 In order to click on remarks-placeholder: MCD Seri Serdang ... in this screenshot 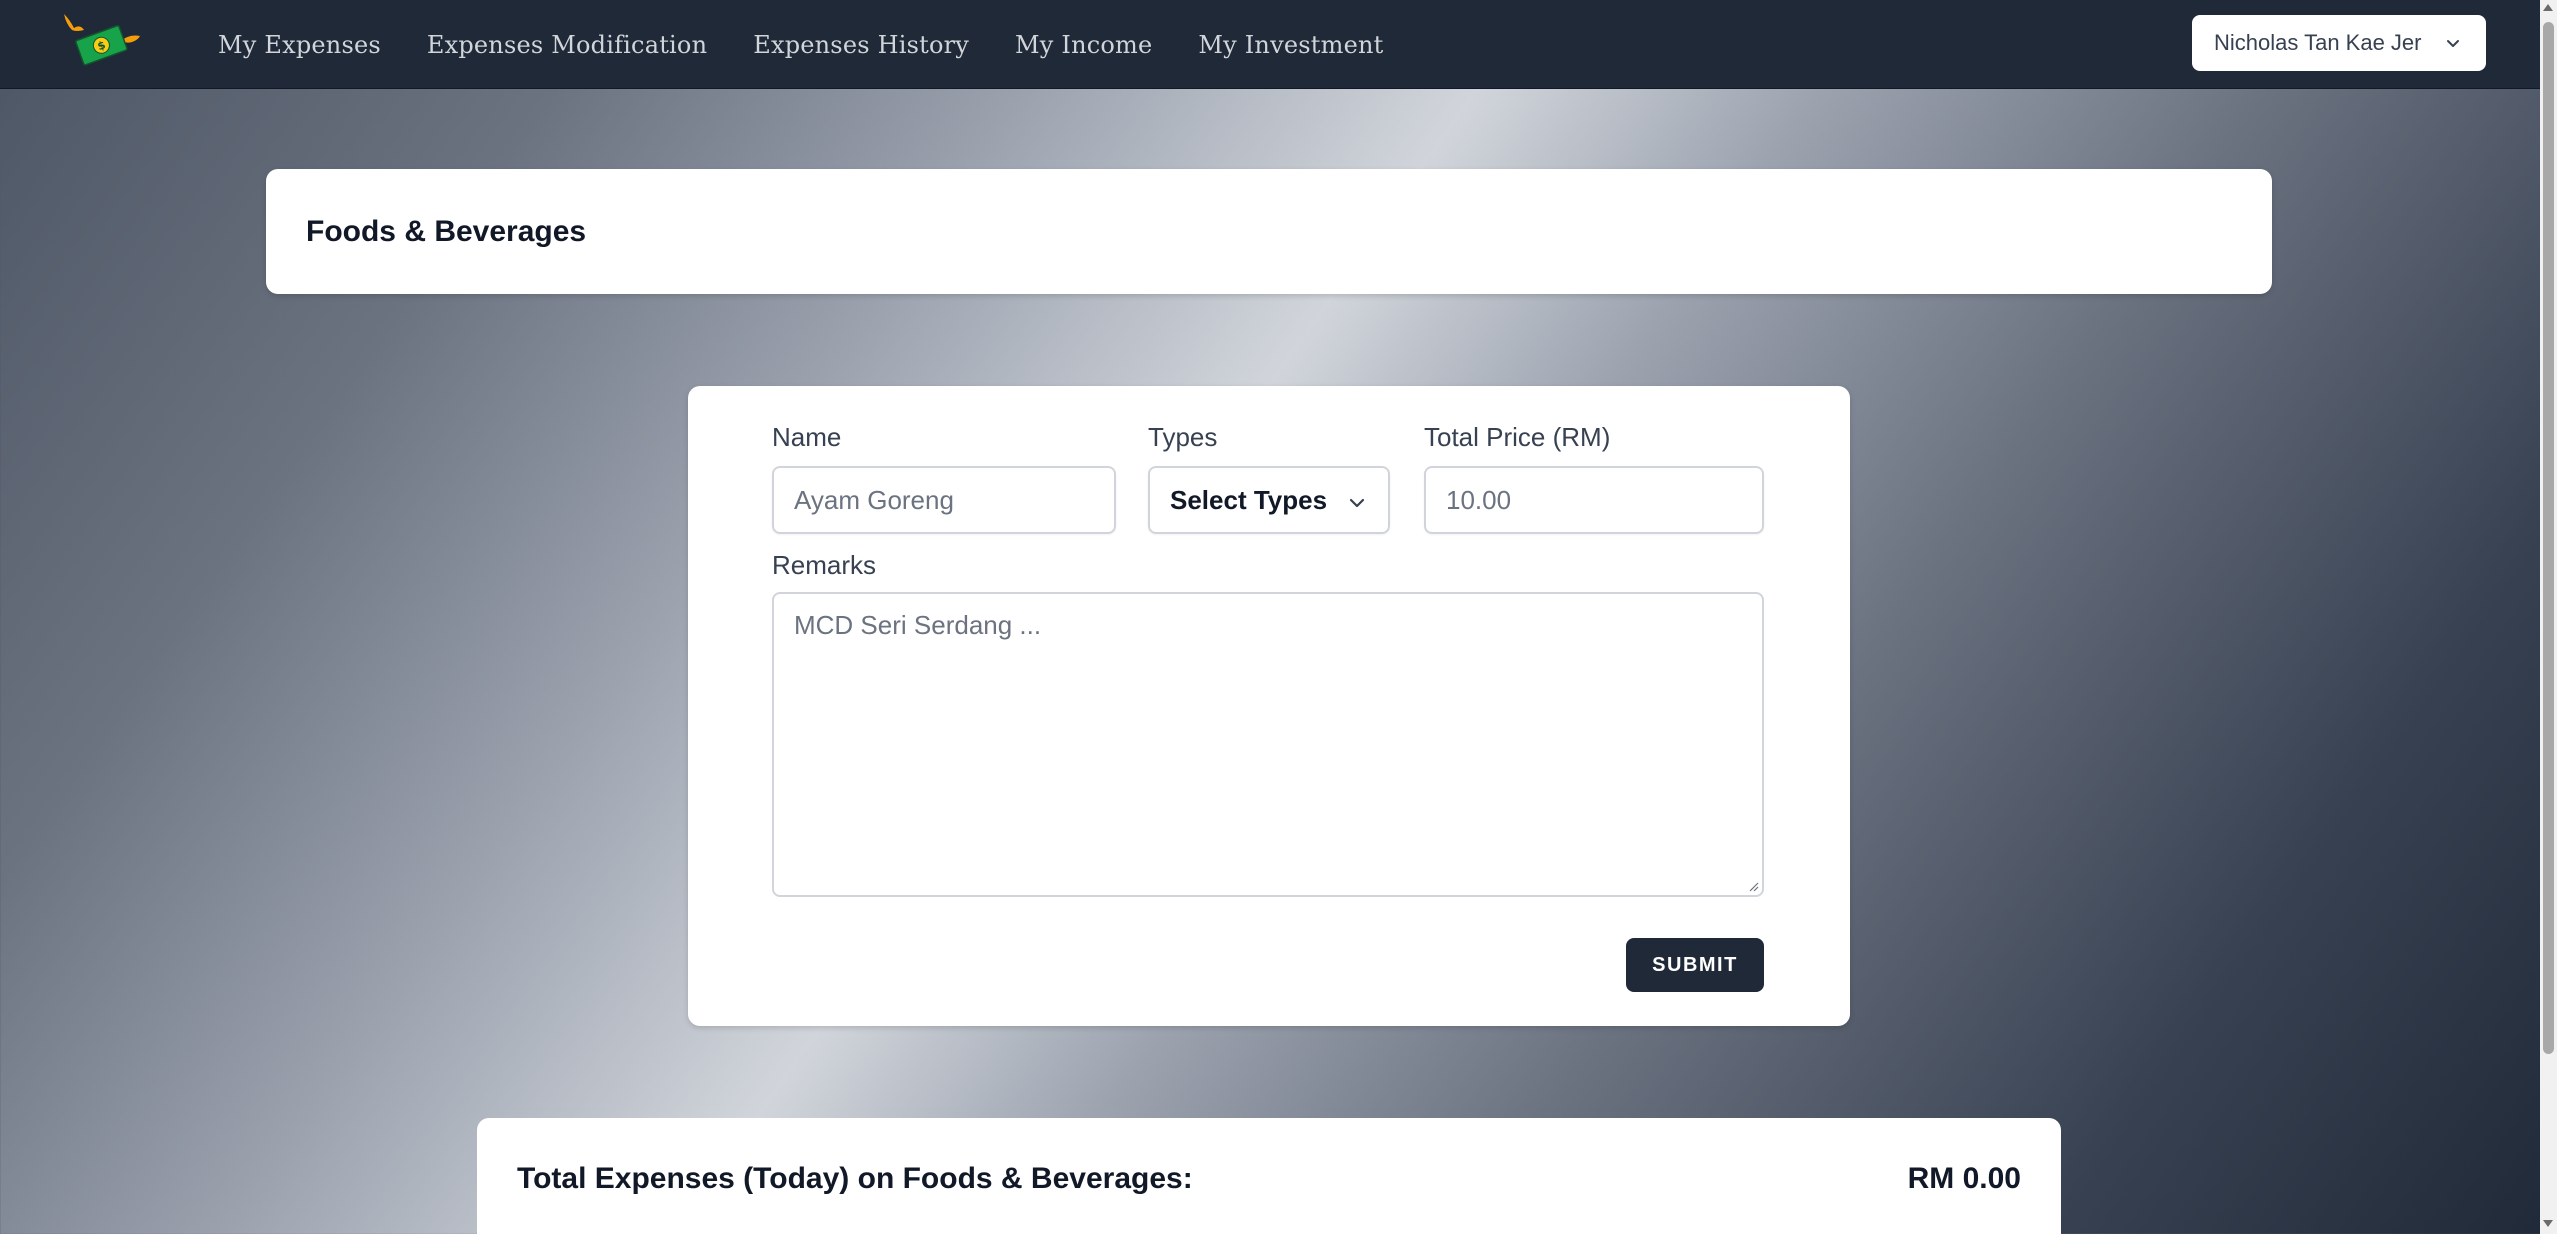, I will do `click(918, 625)`.